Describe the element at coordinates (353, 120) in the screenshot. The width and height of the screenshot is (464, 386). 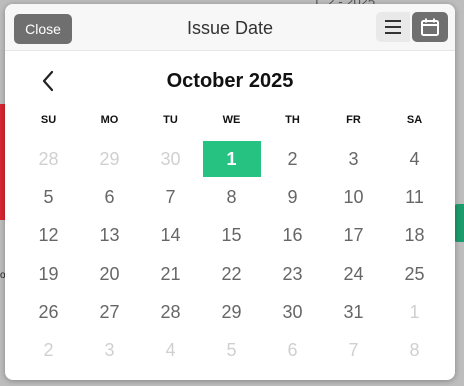
I see `weekday-label: FR` at that location.